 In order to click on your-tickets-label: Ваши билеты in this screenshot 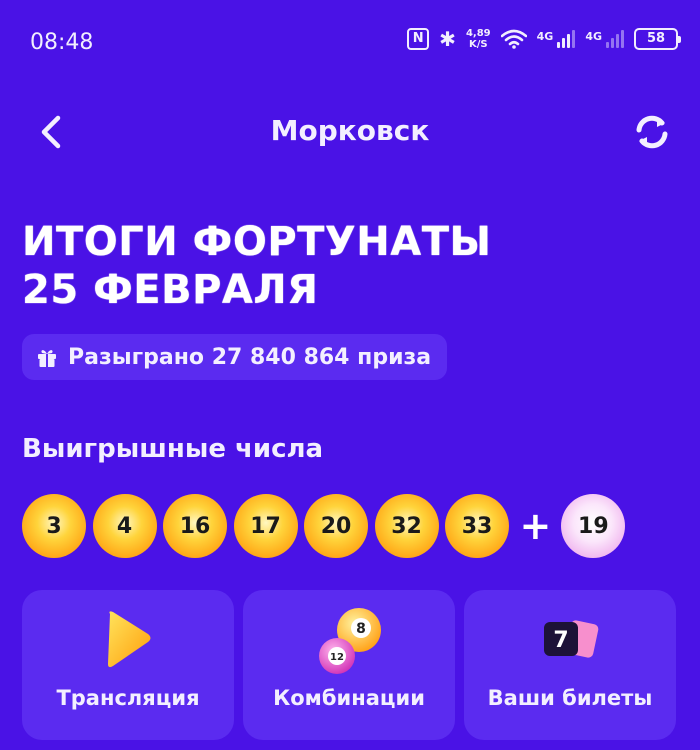, I will do `click(570, 698)`.